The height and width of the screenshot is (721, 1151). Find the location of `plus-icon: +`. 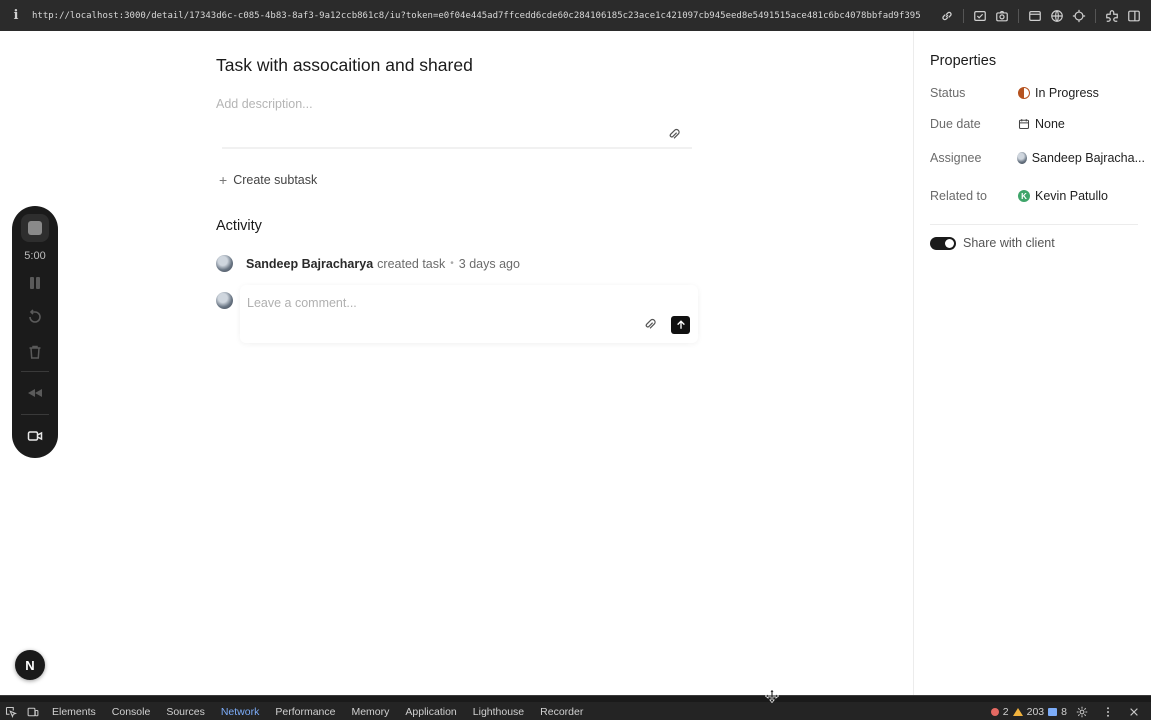

plus-icon: + is located at coordinates (223, 180).